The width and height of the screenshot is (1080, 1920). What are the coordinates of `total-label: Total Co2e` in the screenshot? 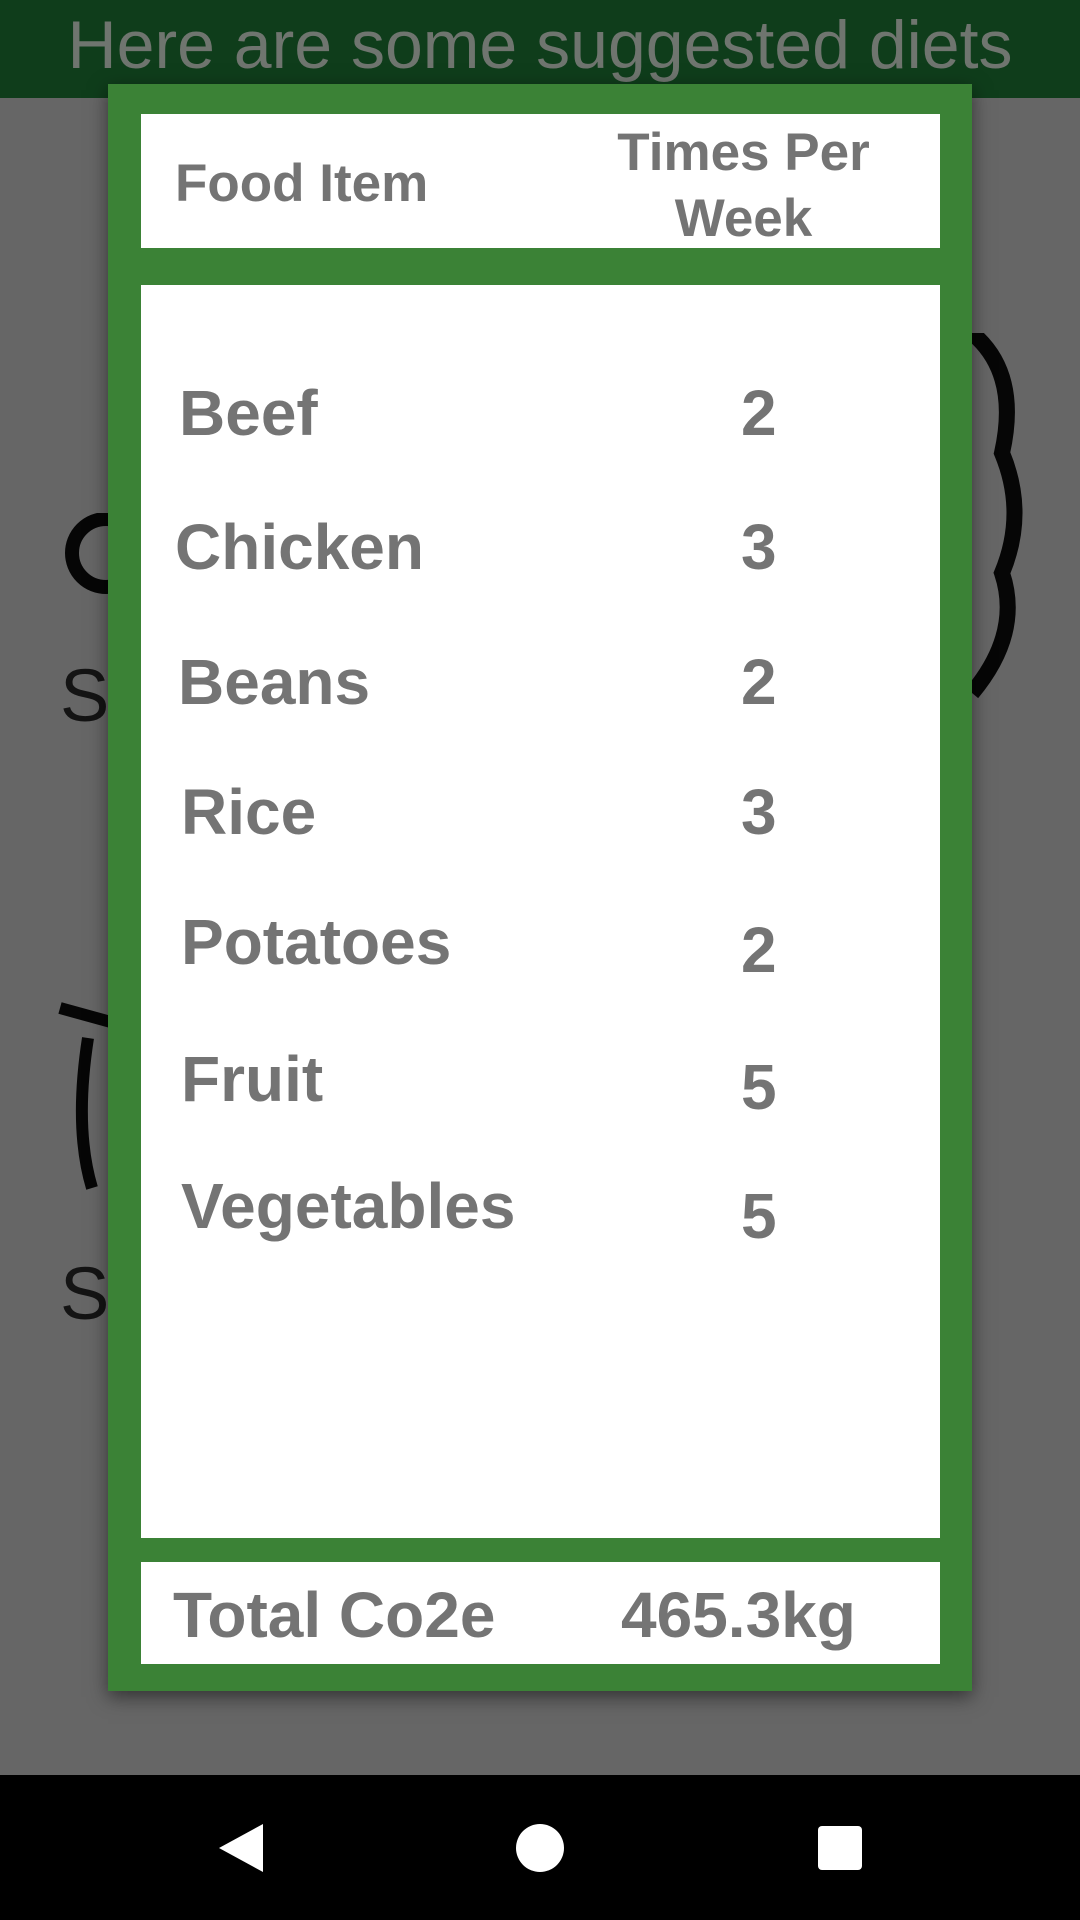 It's located at (334, 1615).